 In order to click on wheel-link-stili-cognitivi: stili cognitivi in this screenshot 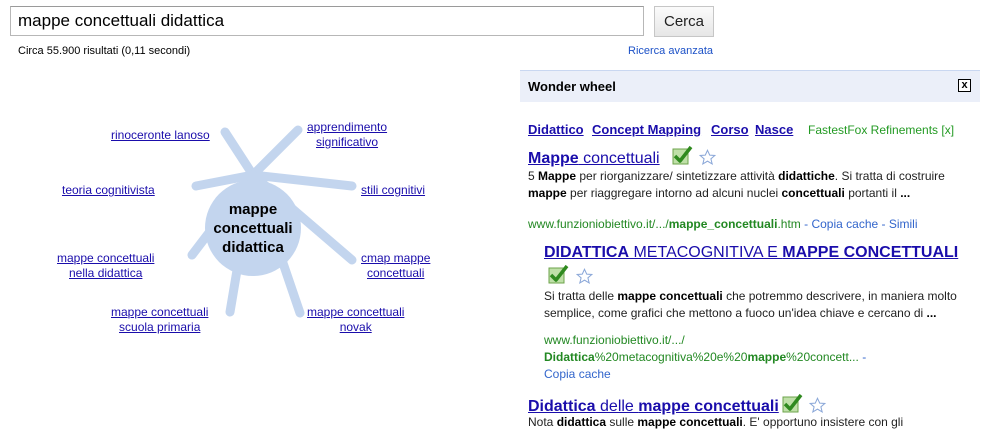, I will do `click(393, 190)`.